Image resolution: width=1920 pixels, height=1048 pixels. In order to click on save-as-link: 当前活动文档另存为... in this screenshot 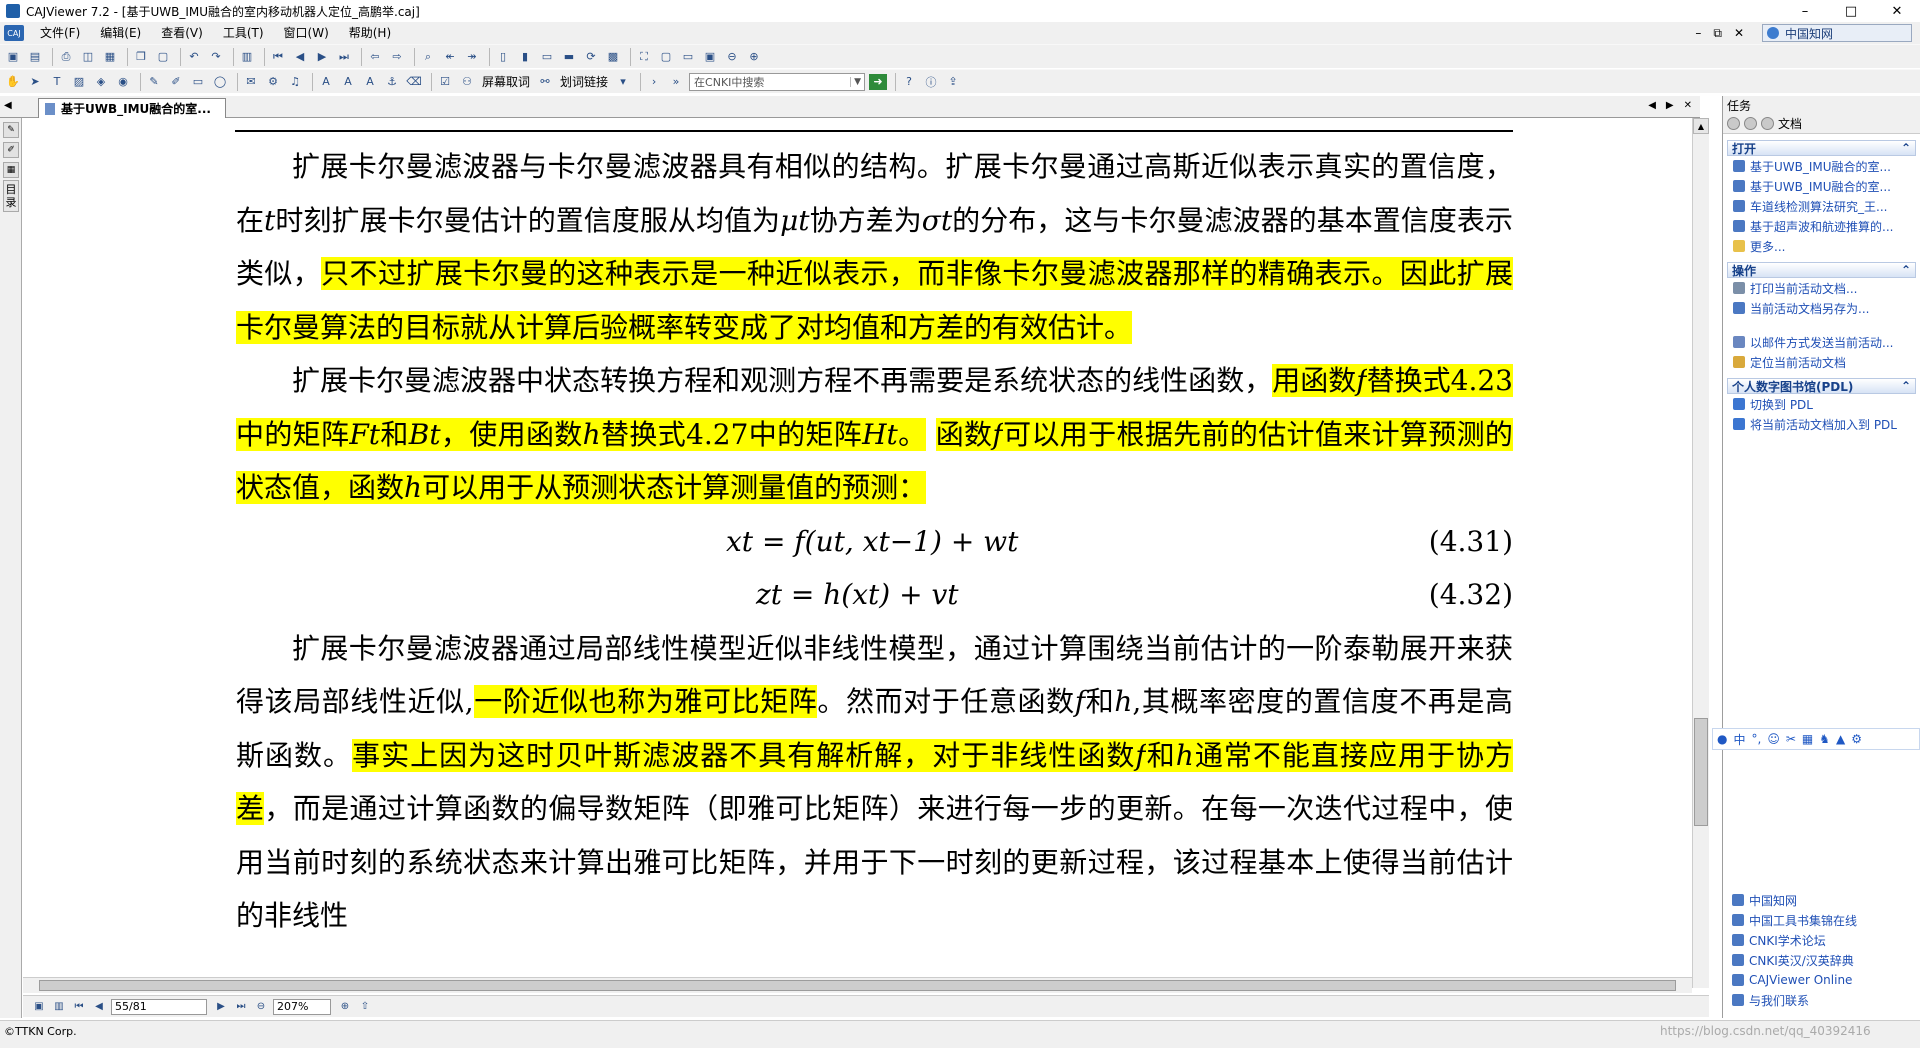, I will do `click(1821, 308)`.